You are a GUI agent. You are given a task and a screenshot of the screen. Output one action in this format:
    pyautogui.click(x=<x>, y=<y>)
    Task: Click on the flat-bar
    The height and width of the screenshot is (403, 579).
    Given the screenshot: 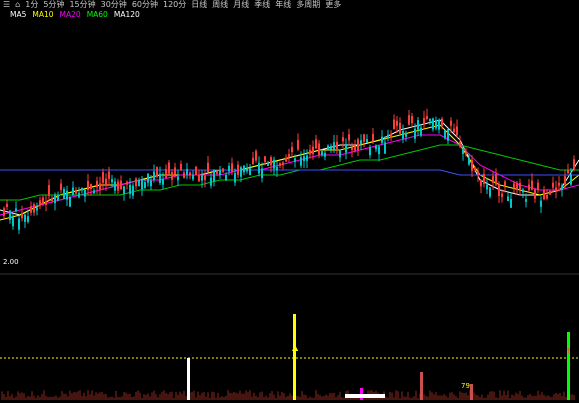 What is the action you would take?
    pyautogui.click(x=365, y=396)
    